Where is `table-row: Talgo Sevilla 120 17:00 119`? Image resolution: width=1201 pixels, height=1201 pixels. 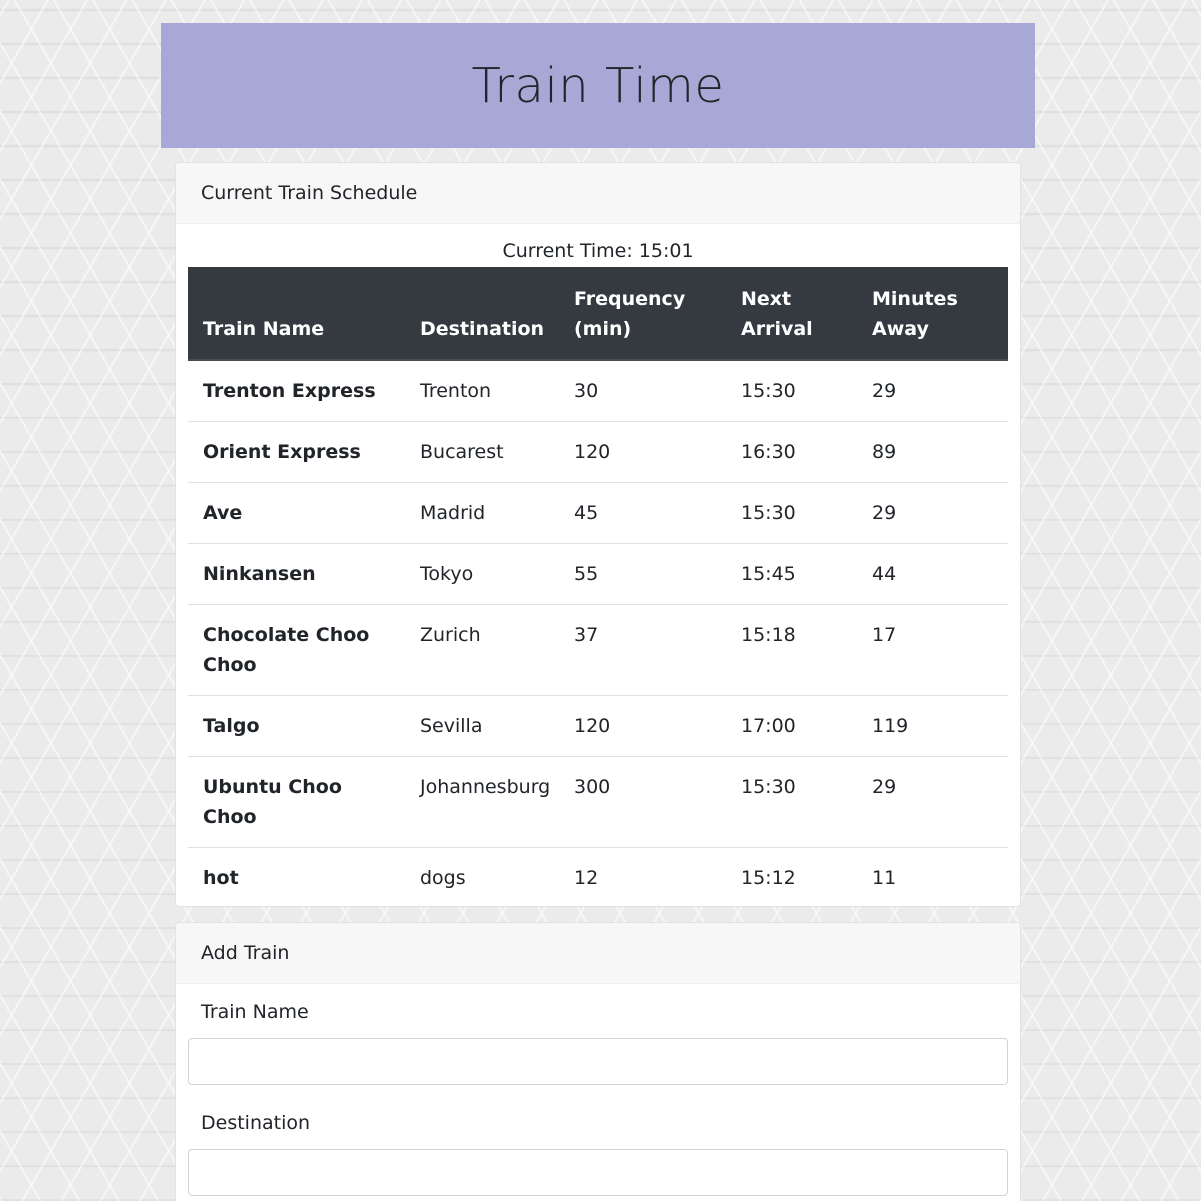 table-row: Talgo Sevilla 120 17:00 119 is located at coordinates (598, 726).